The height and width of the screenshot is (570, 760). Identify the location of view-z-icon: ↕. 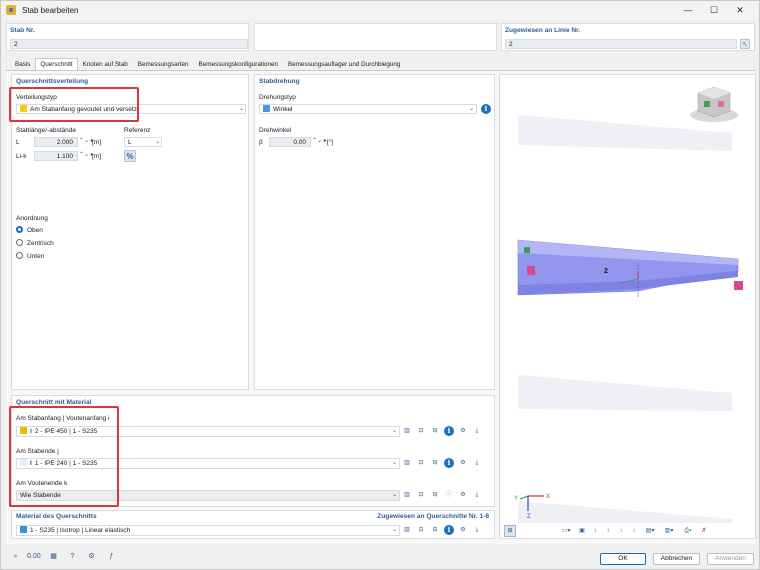
(621, 531).